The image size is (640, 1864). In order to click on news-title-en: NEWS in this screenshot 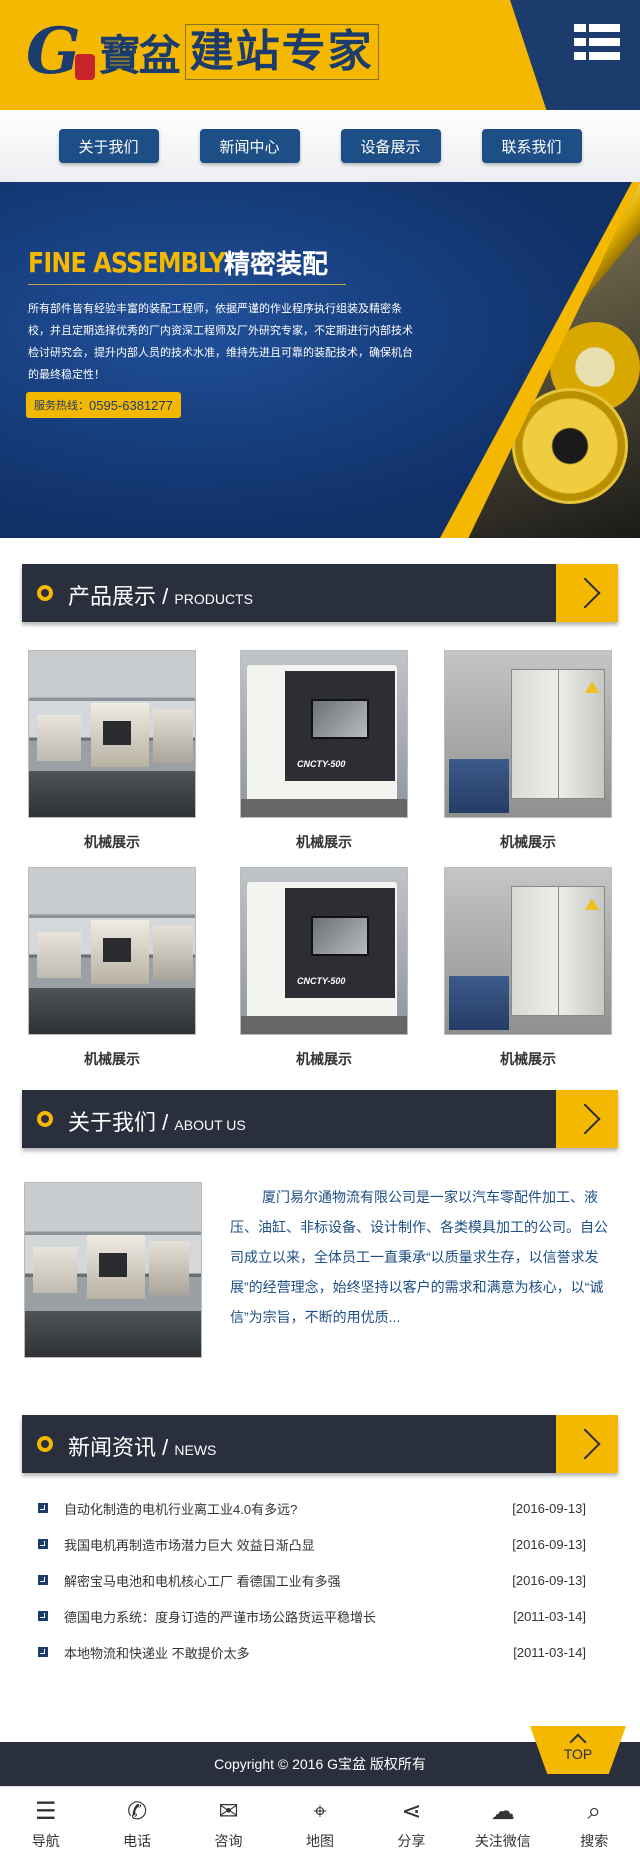, I will do `click(195, 1450)`.